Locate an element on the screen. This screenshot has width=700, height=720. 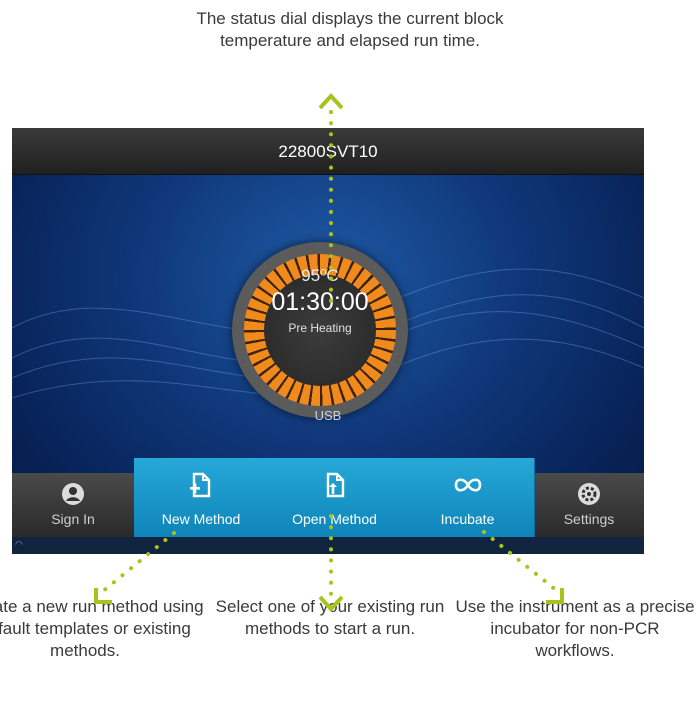
connector-top-arrow is located at coordinates (331, 101).